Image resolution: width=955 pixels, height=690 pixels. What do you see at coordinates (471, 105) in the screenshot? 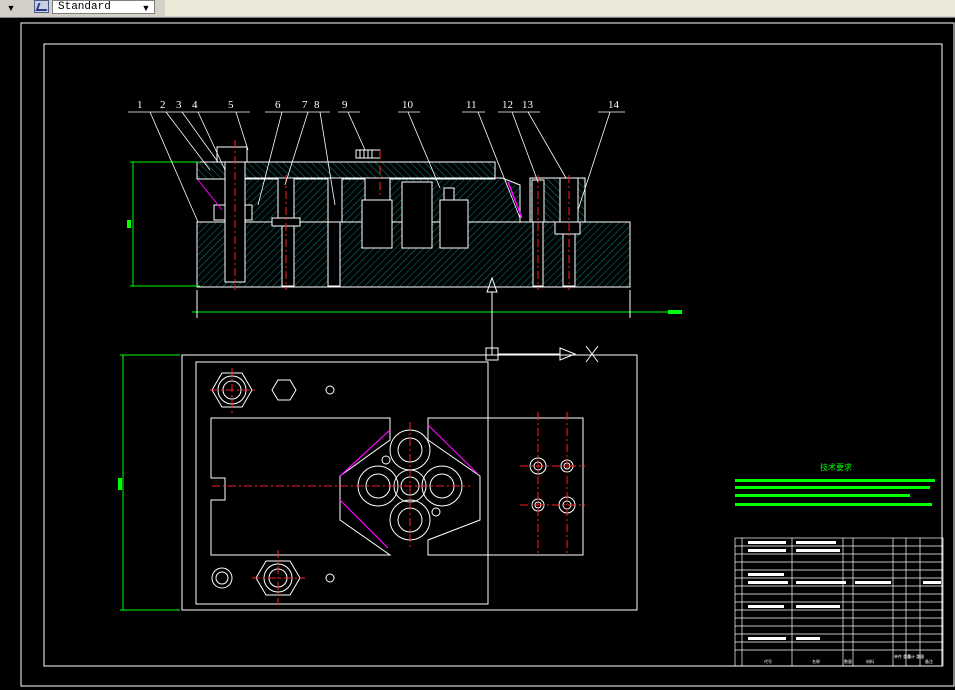
I see `part-label: 11` at bounding box center [471, 105].